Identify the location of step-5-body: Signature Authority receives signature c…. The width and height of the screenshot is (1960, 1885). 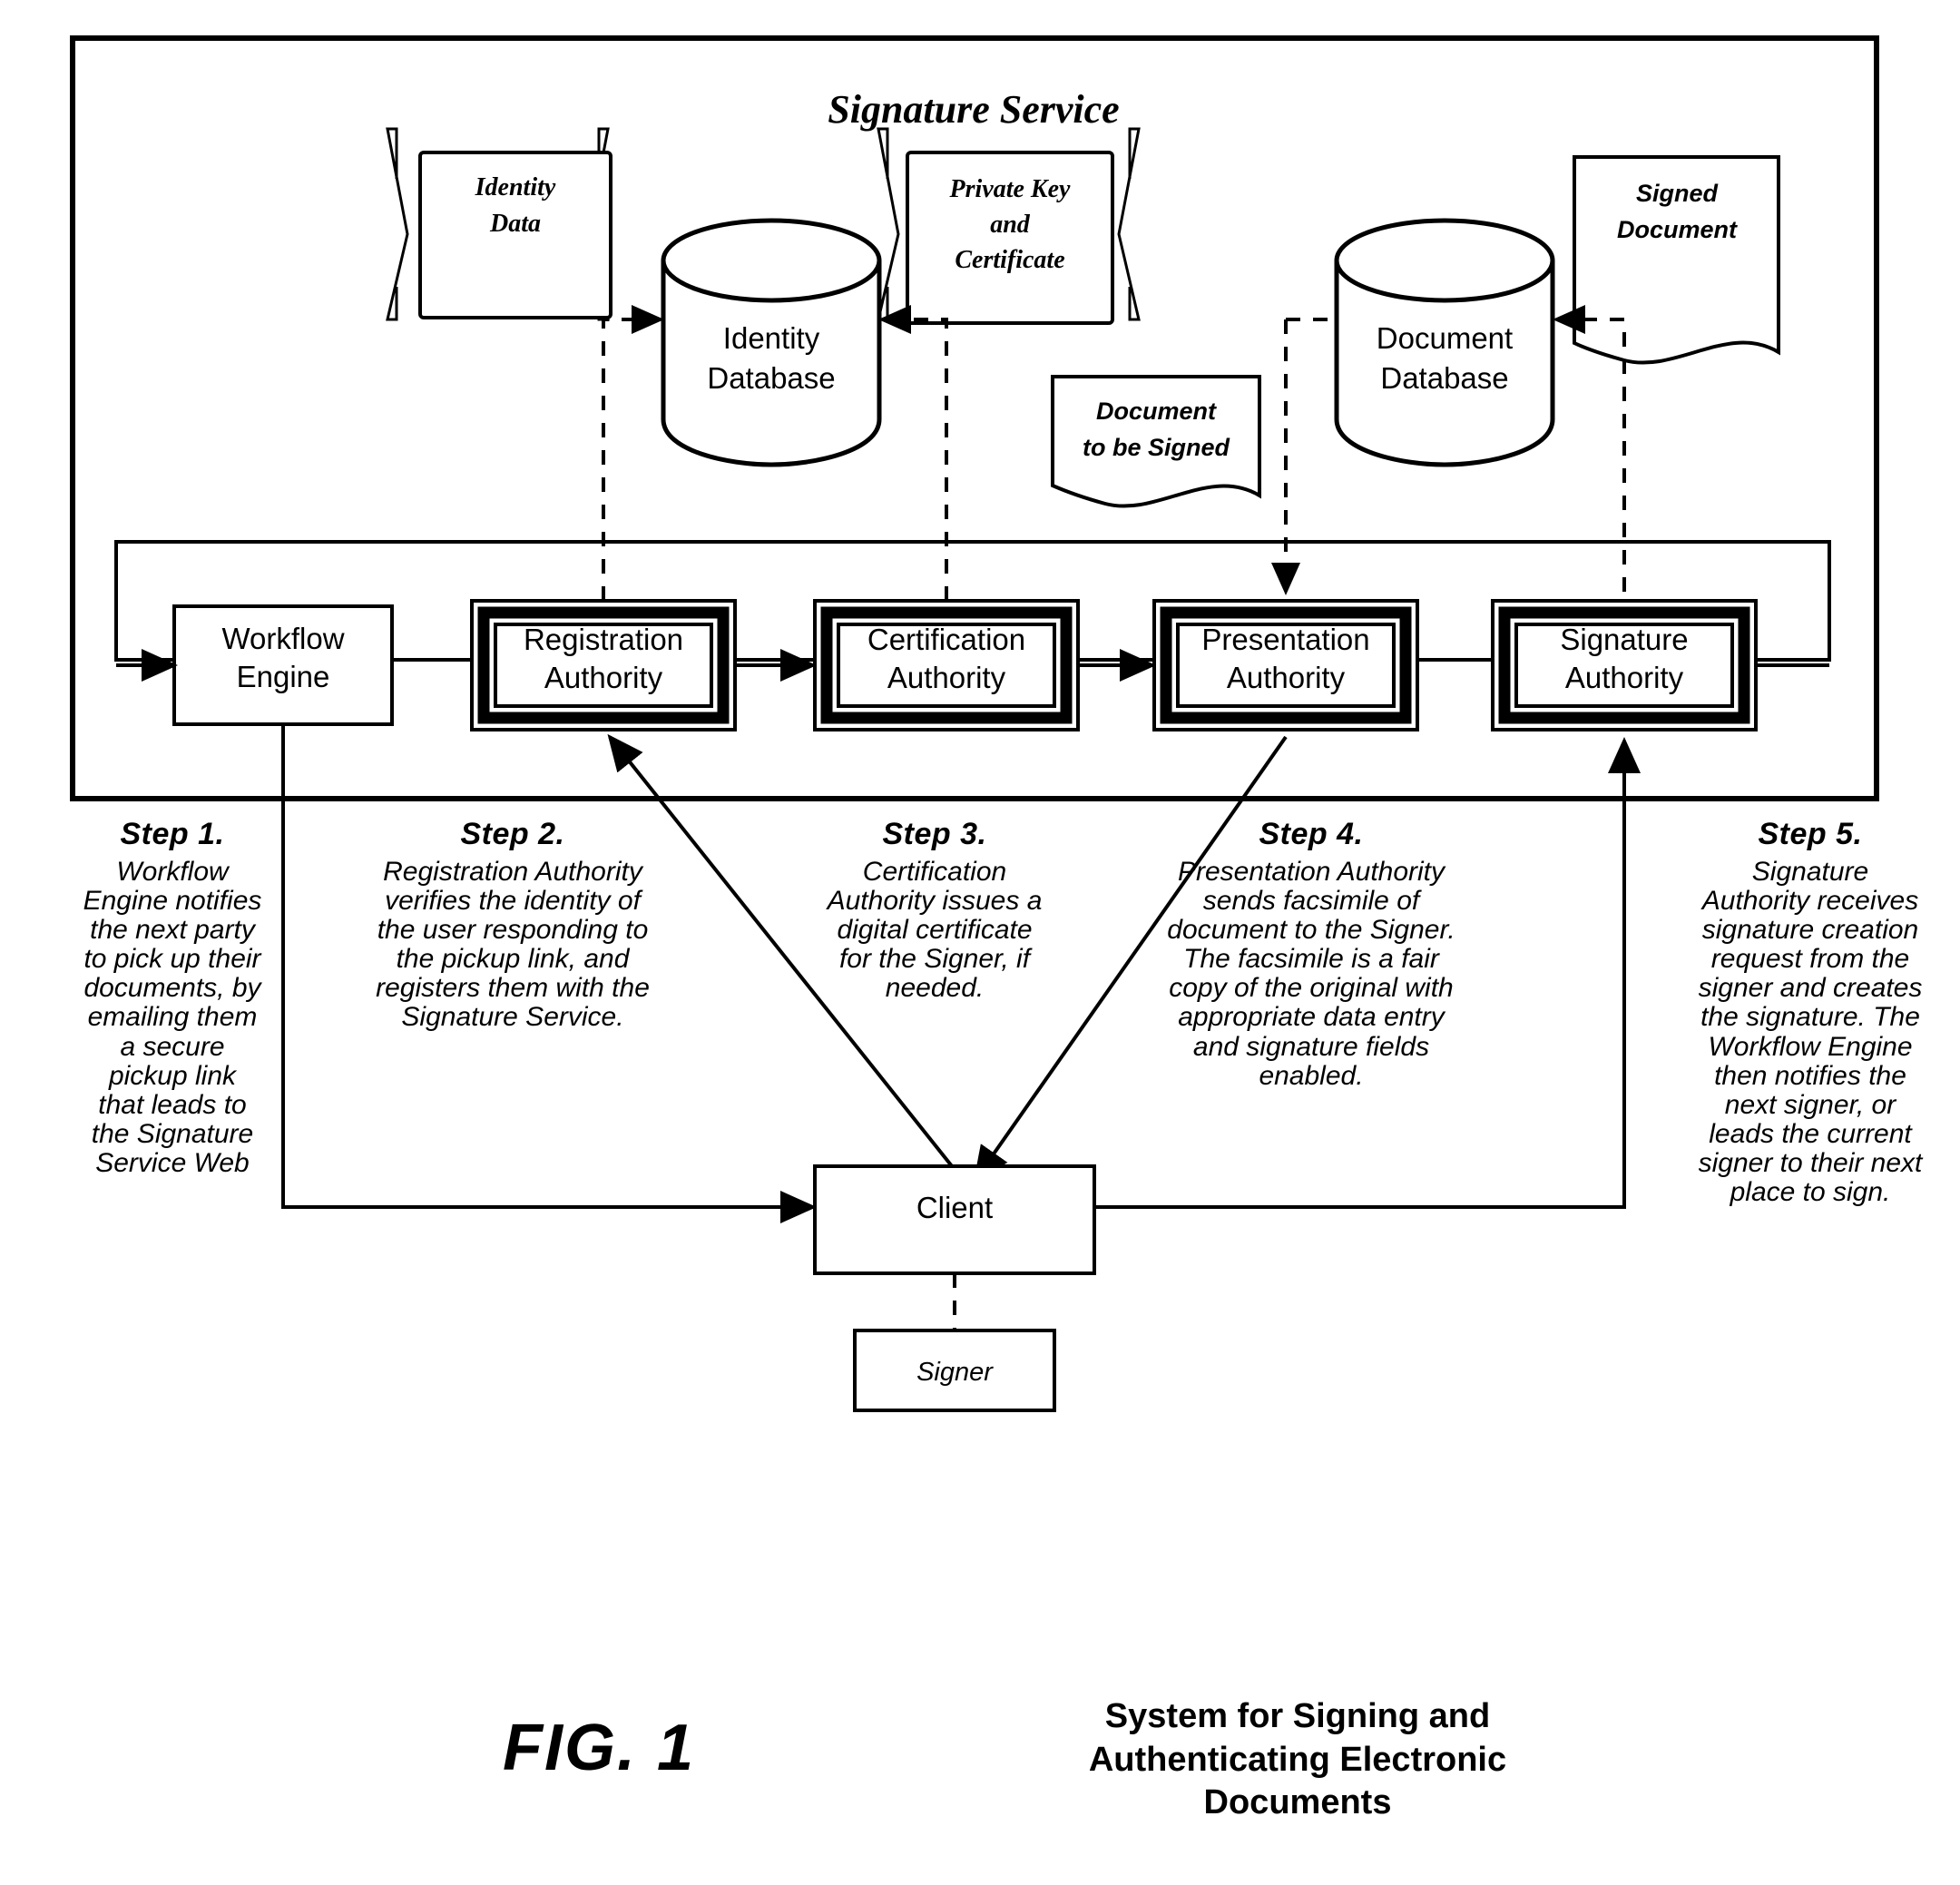
(1810, 1032).